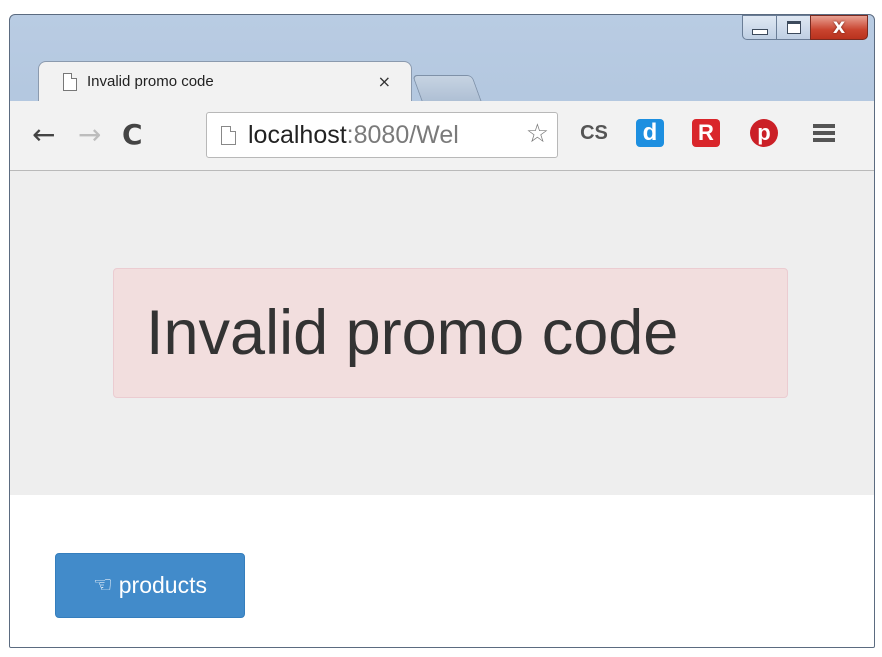  I want to click on menu-icon, so click(824, 133).